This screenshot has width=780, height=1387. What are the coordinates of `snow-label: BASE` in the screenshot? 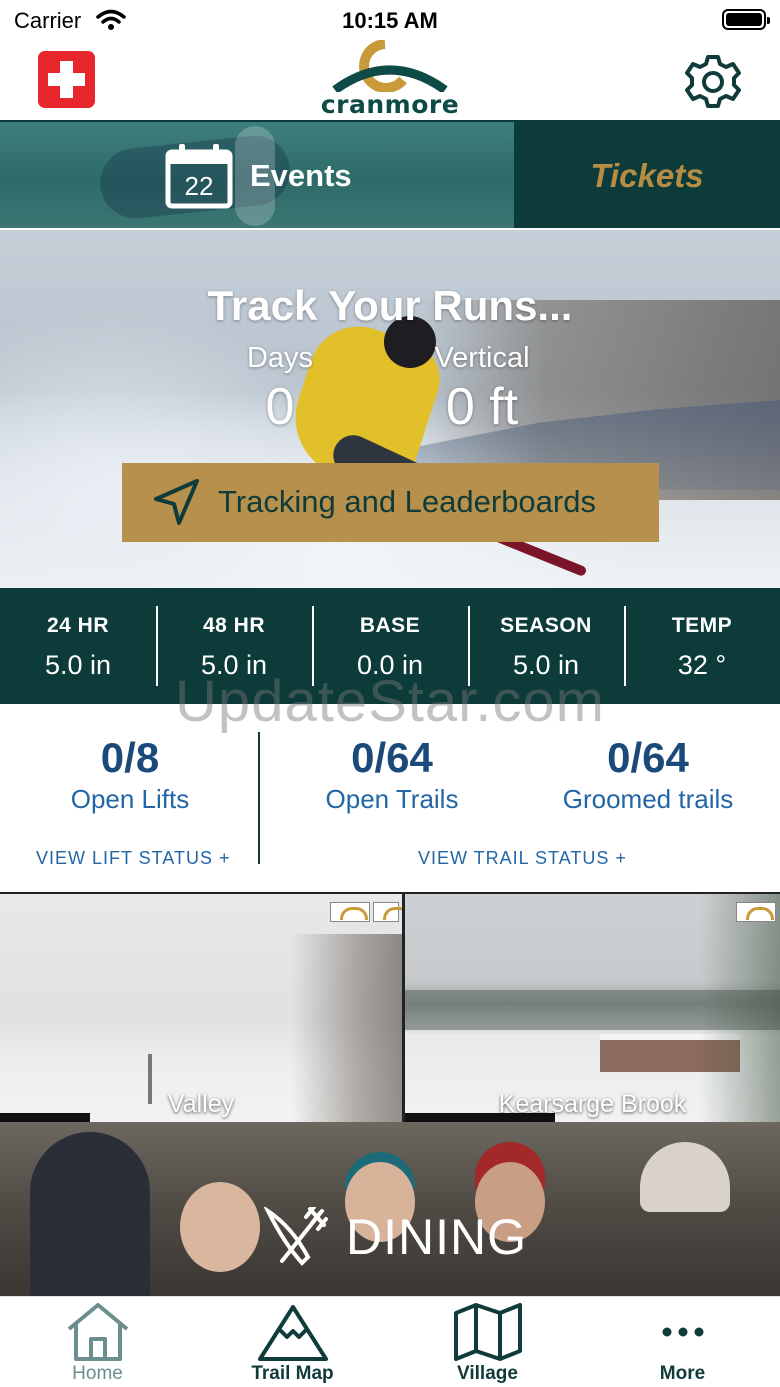 It's located at (390, 625).